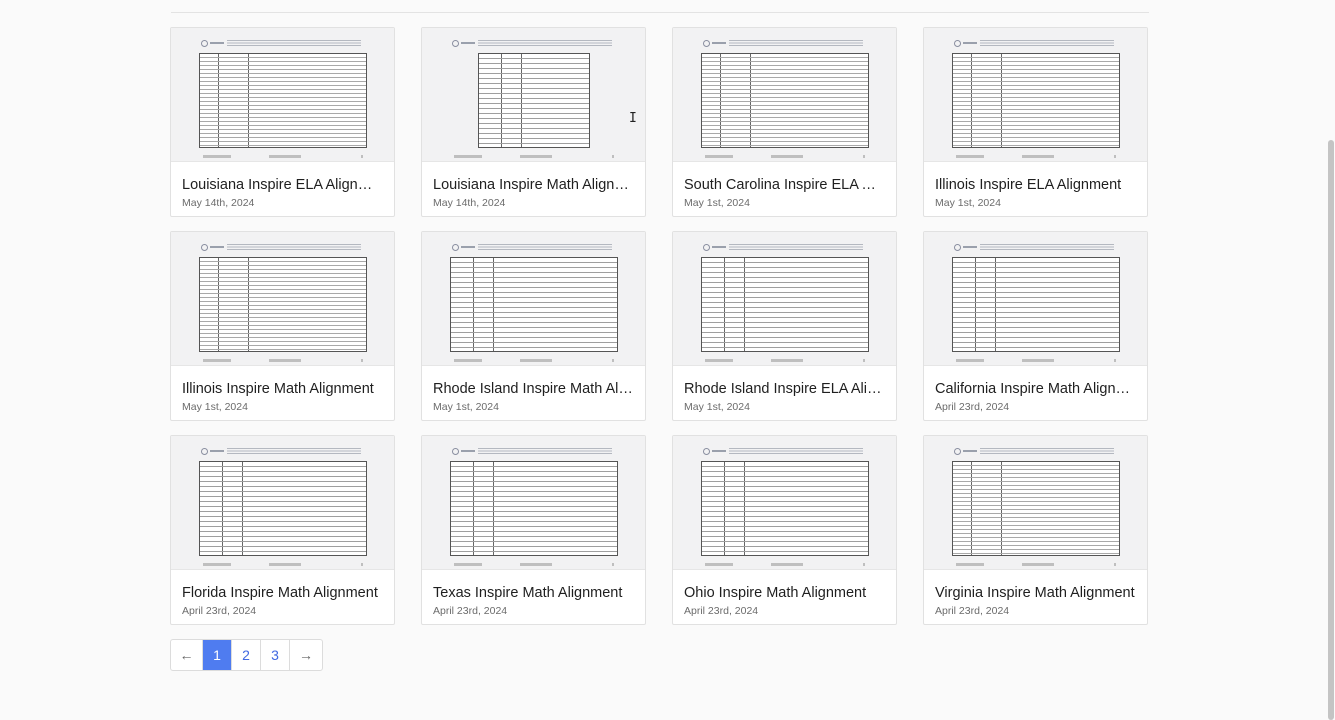 The image size is (1335, 720). What do you see at coordinates (784, 389) in the screenshot?
I see `document-title: Rhode Island Inspire ELA Alignment` at bounding box center [784, 389].